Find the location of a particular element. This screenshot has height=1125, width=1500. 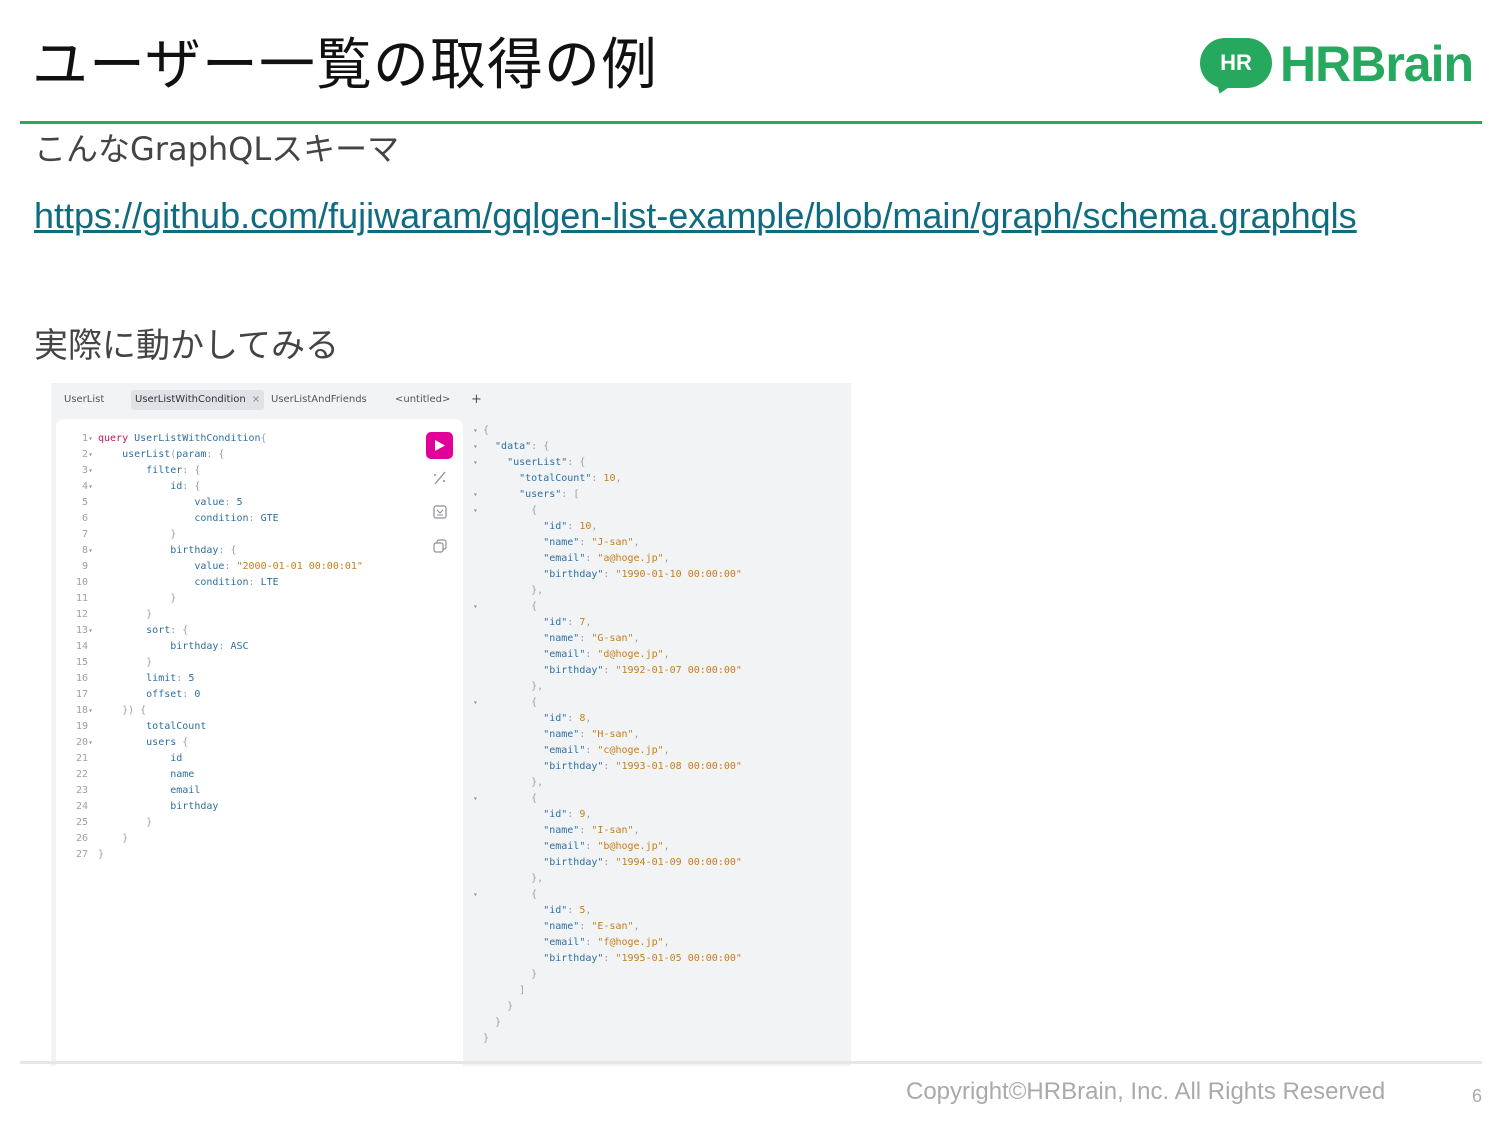

tab-untitled: <untitled> is located at coordinates (422, 400).